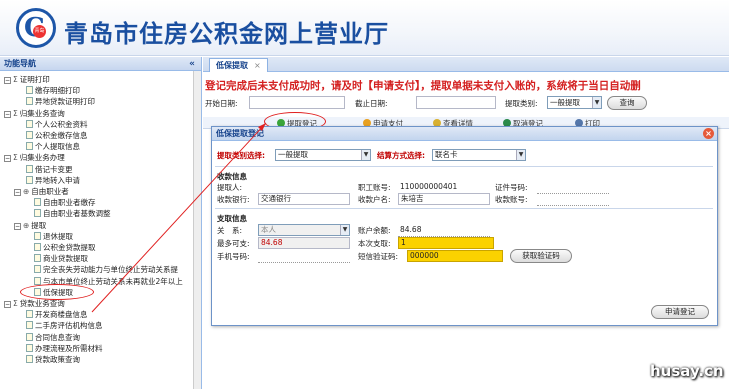 This screenshot has width=729, height=389. Describe the element at coordinates (64, 348) in the screenshot. I see `sidebar-item: 办理流程及所需材料` at that location.